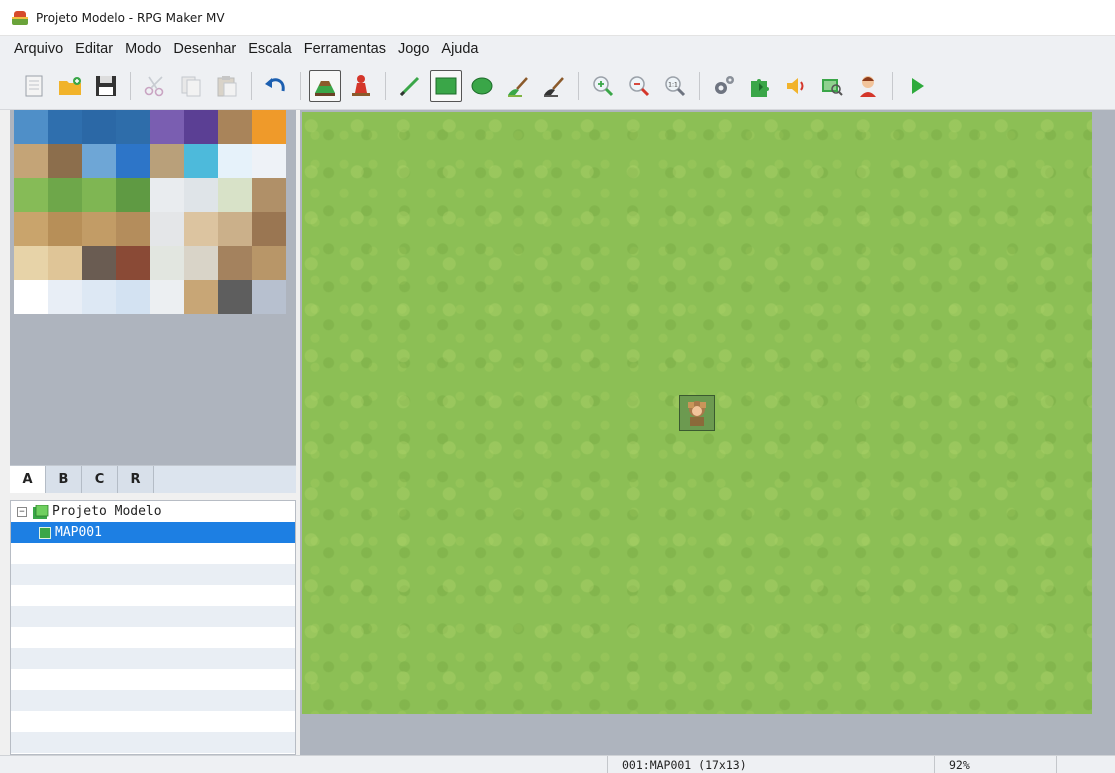 The image size is (1115, 773). What do you see at coordinates (917, 86) in the screenshot?
I see `playtest-button` at bounding box center [917, 86].